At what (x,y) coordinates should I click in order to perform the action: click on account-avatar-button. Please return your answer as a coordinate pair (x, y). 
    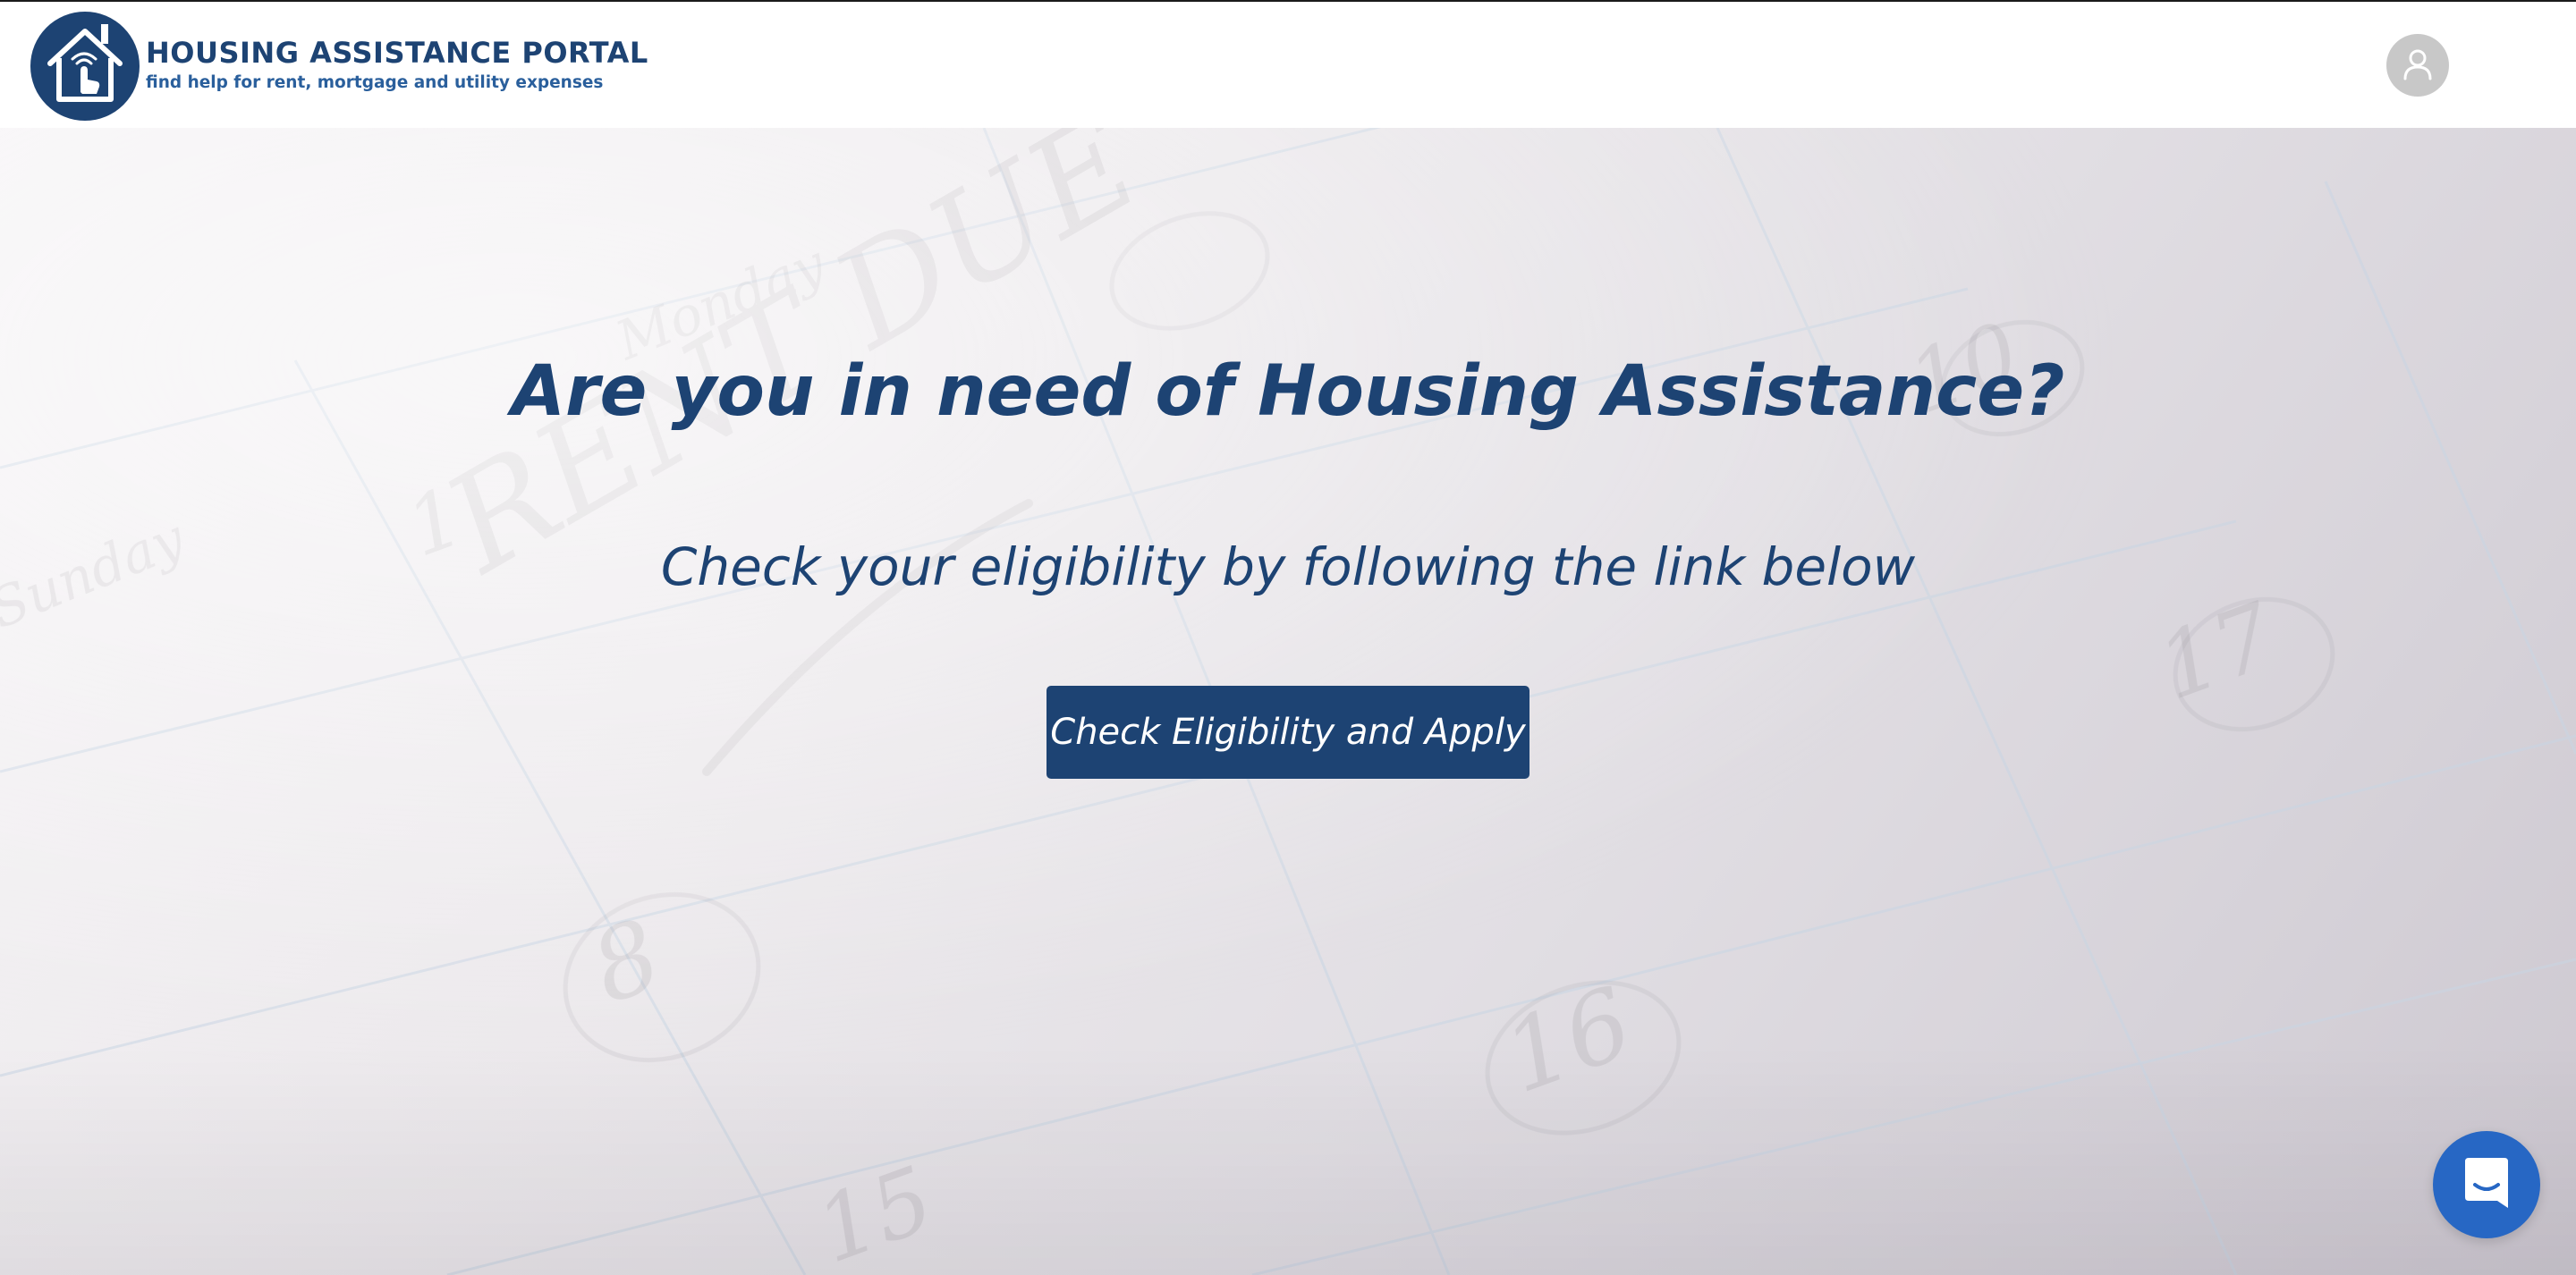
    Looking at the image, I should click on (2417, 65).